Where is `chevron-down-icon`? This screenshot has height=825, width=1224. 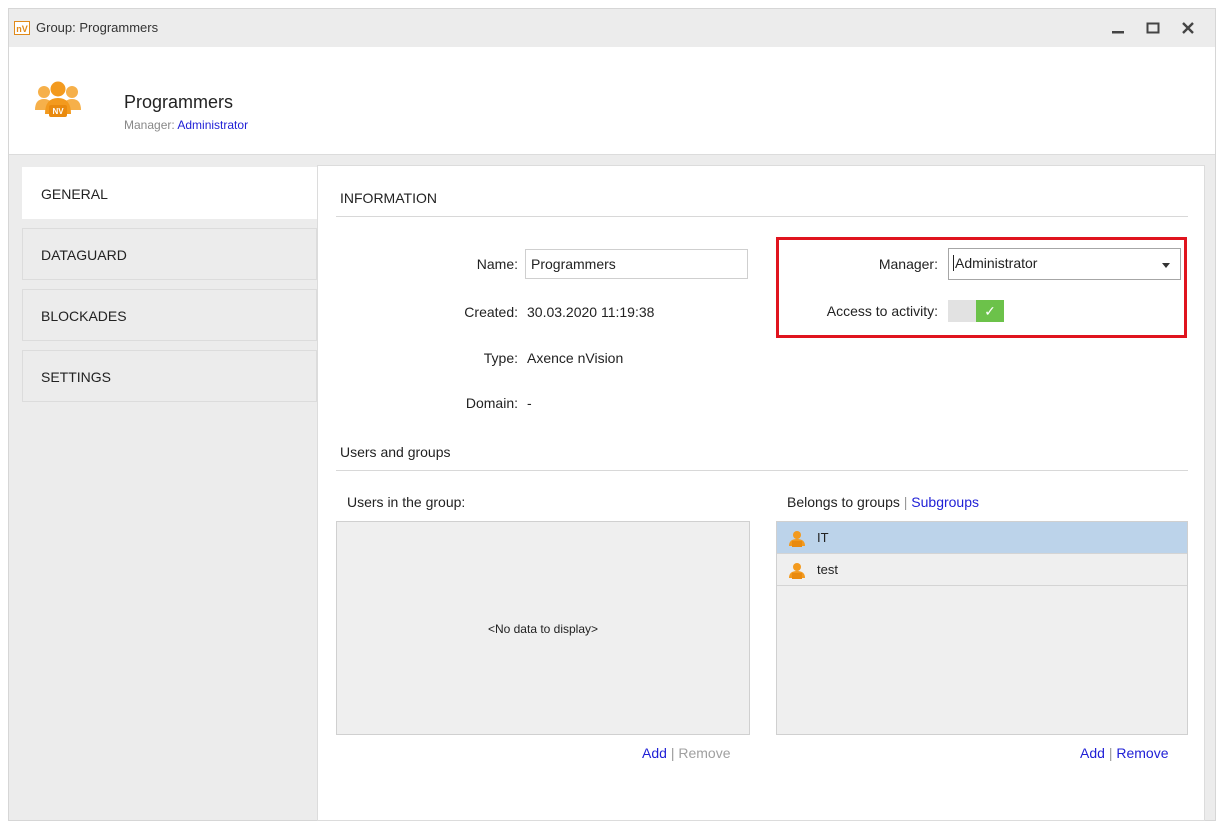 chevron-down-icon is located at coordinates (1166, 265).